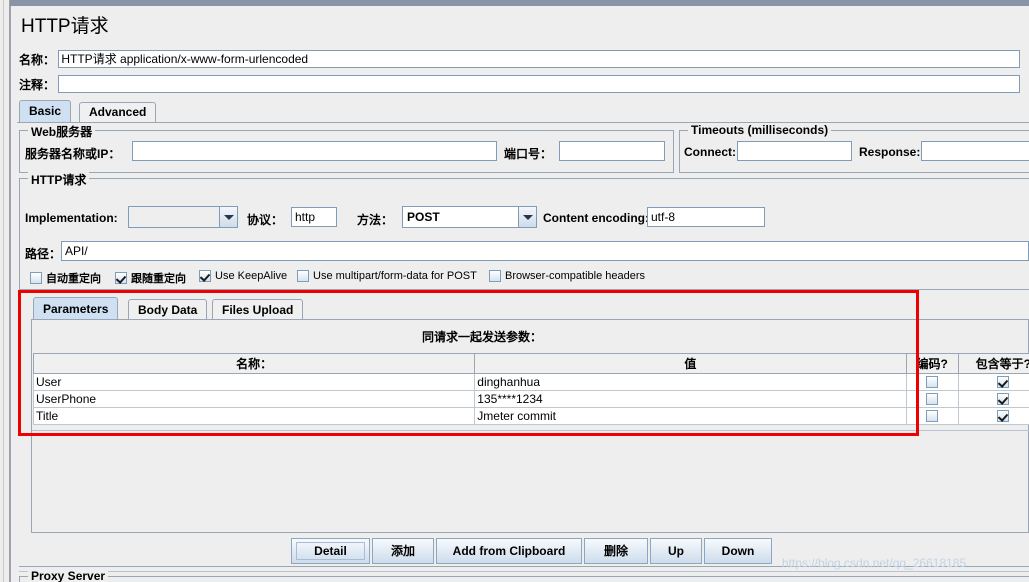 This screenshot has height=582, width=1029. What do you see at coordinates (254, 416) in the screenshot?
I see `cell-param-name: Title` at bounding box center [254, 416].